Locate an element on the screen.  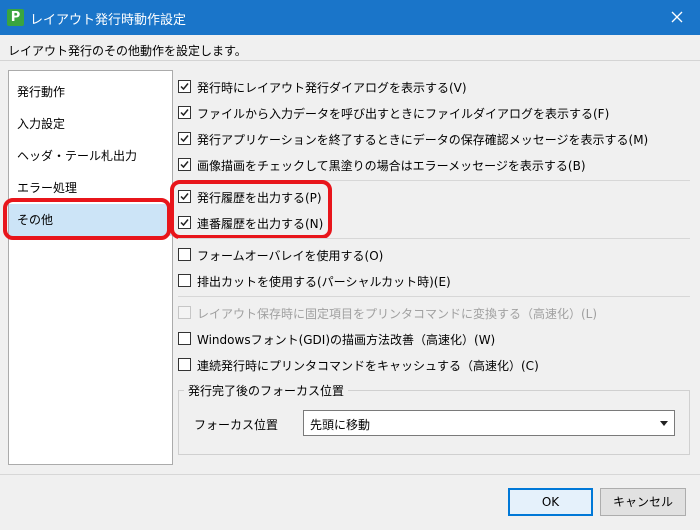
window-title: レイアウト発行時動作設定 is located at coordinates (108, 20).